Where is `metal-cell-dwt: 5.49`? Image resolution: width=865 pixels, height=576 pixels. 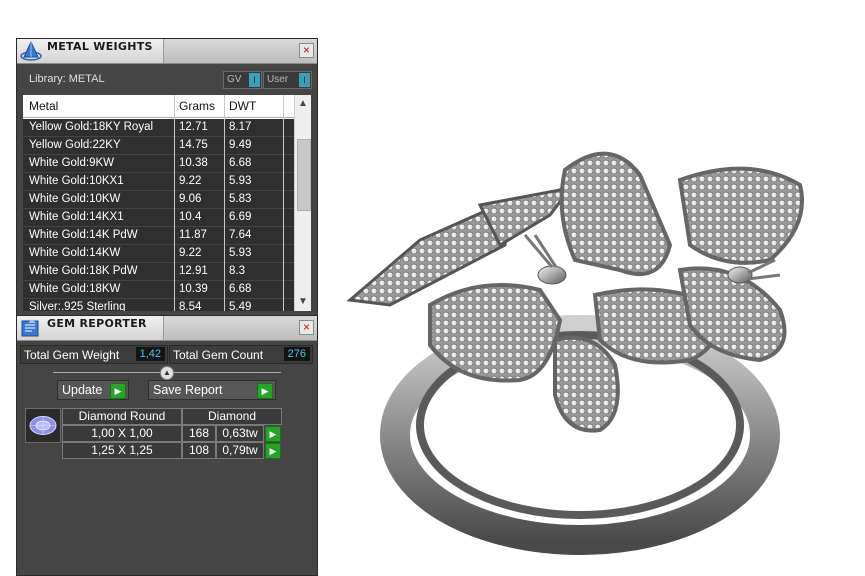 metal-cell-dwt: 5.49 is located at coordinates (240, 306).